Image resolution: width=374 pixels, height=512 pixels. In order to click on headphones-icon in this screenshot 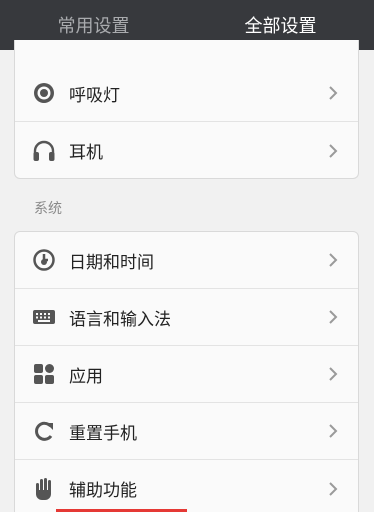, I will do `click(44, 151)`.